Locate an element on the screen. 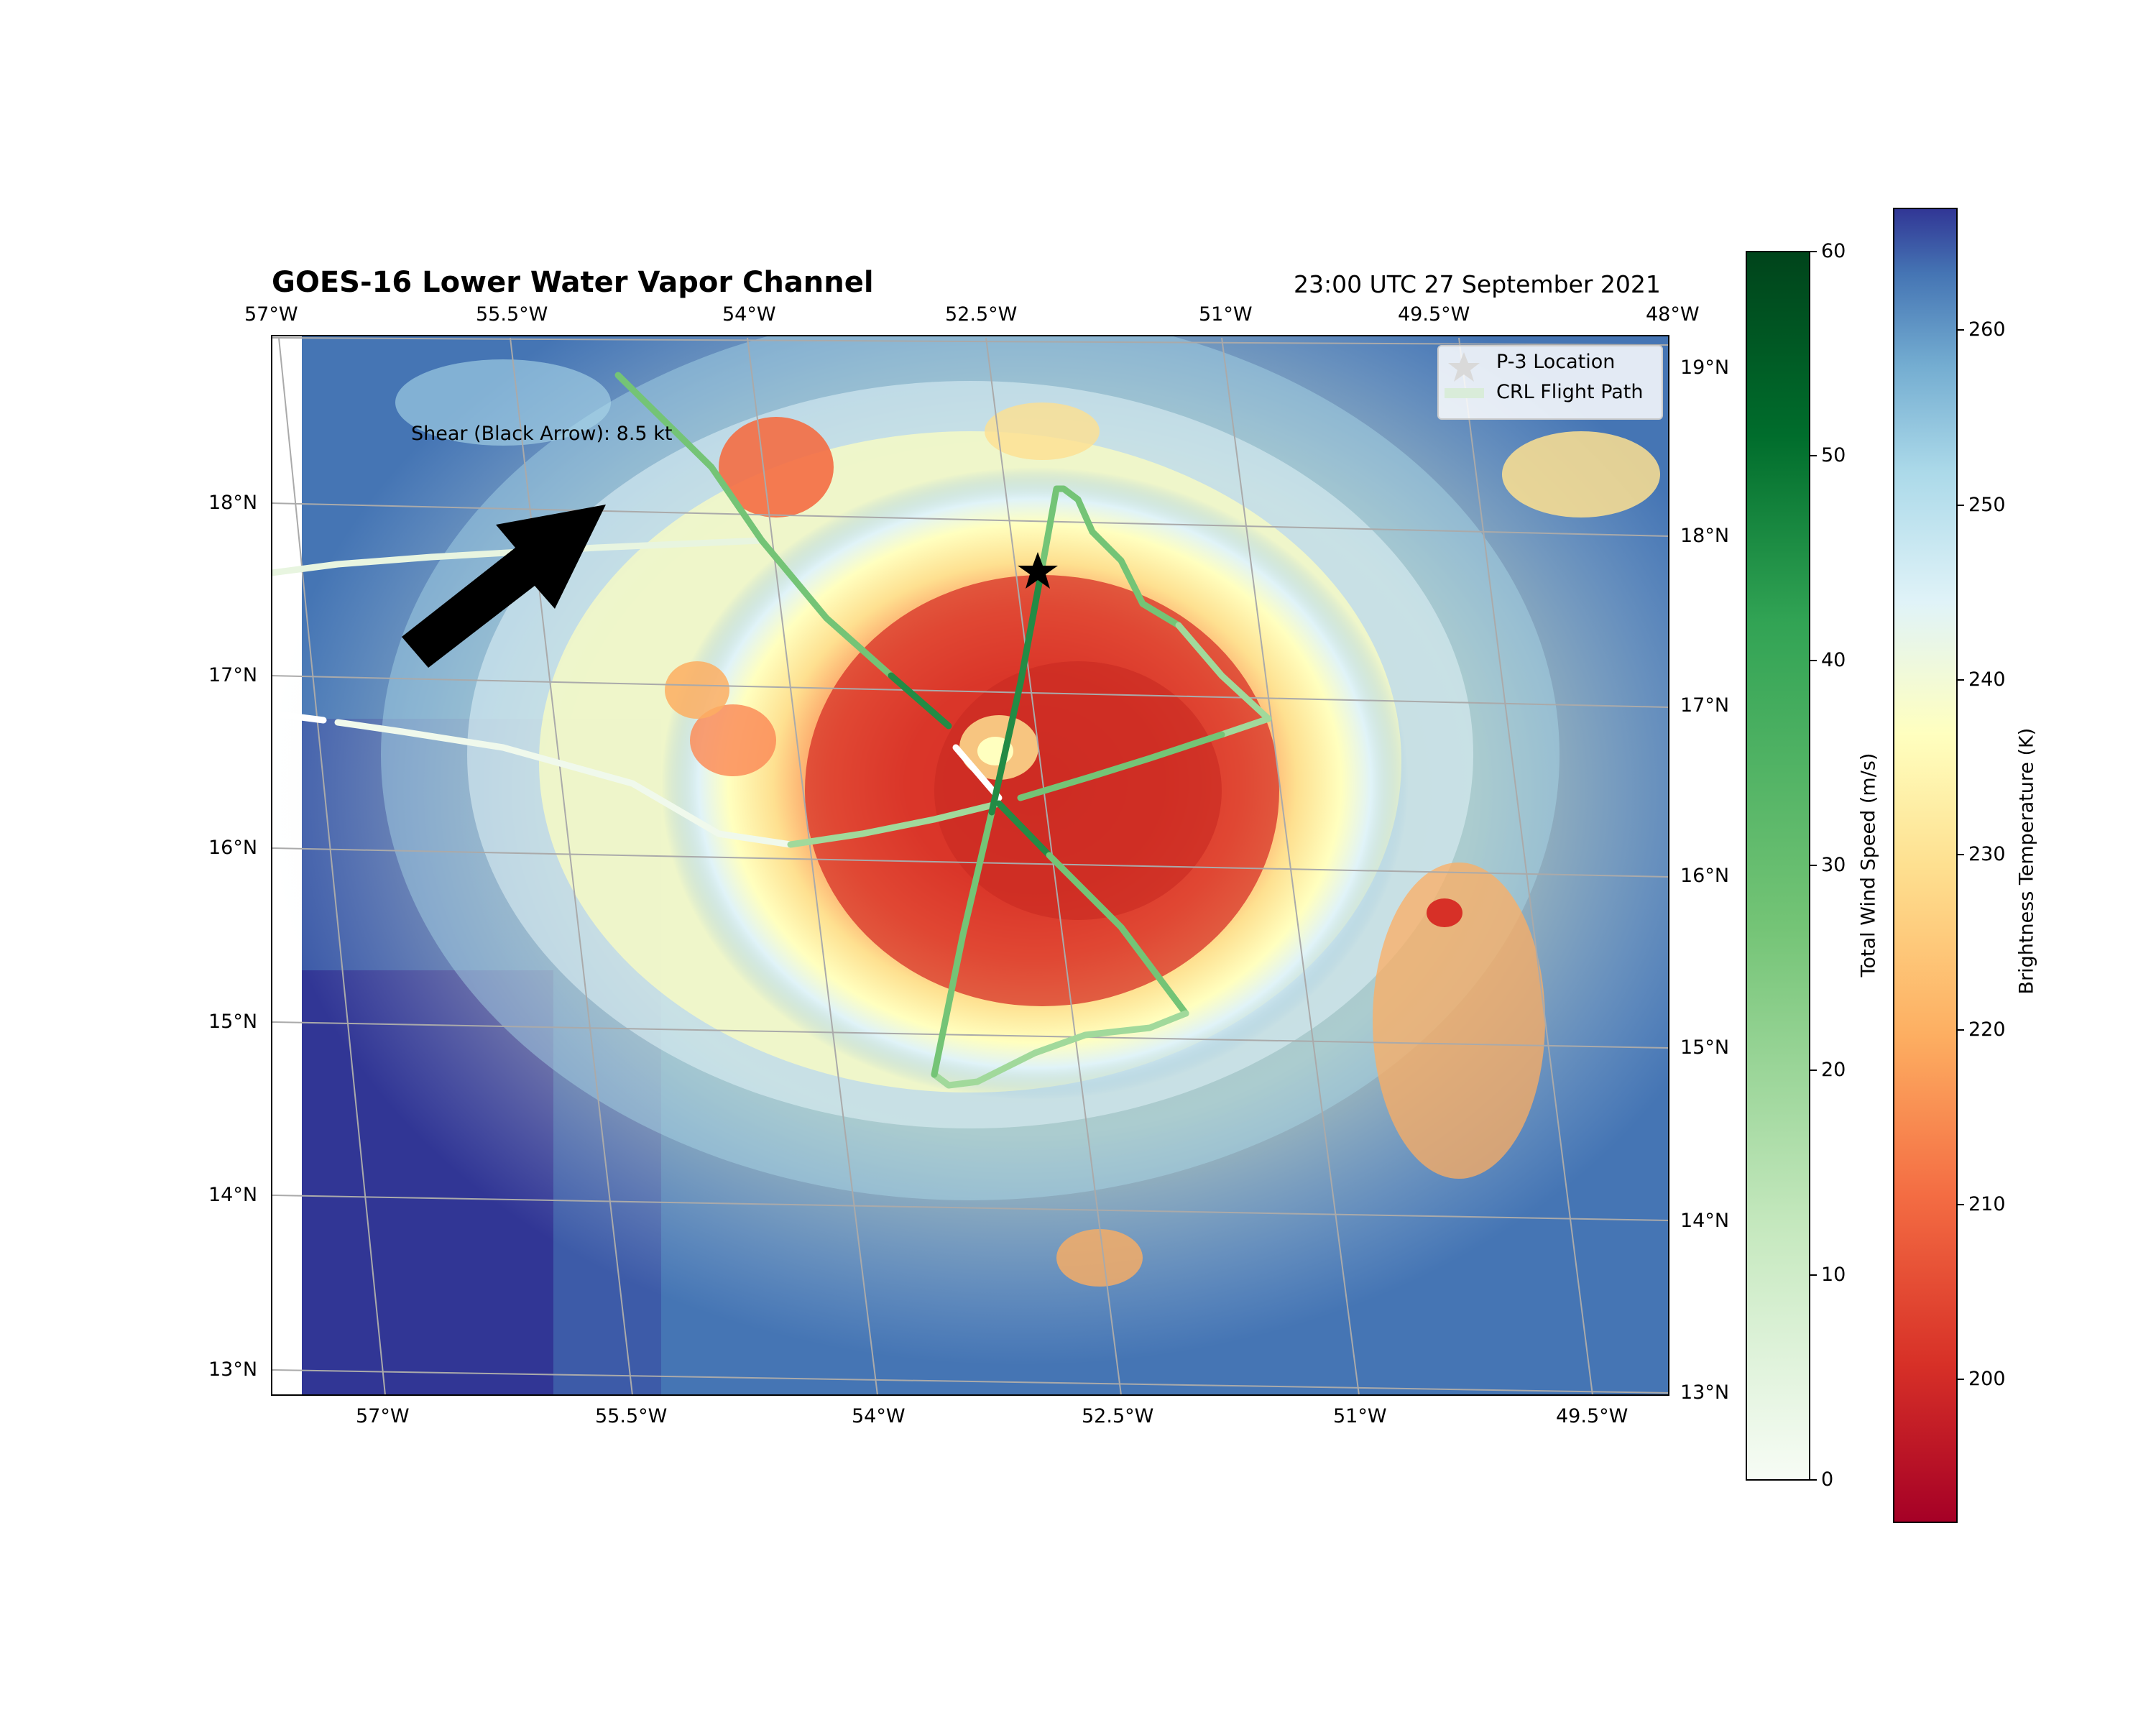 The height and width of the screenshot is (1725, 2156). right-lat-tick: 15°N is located at coordinates (1705, 1047).